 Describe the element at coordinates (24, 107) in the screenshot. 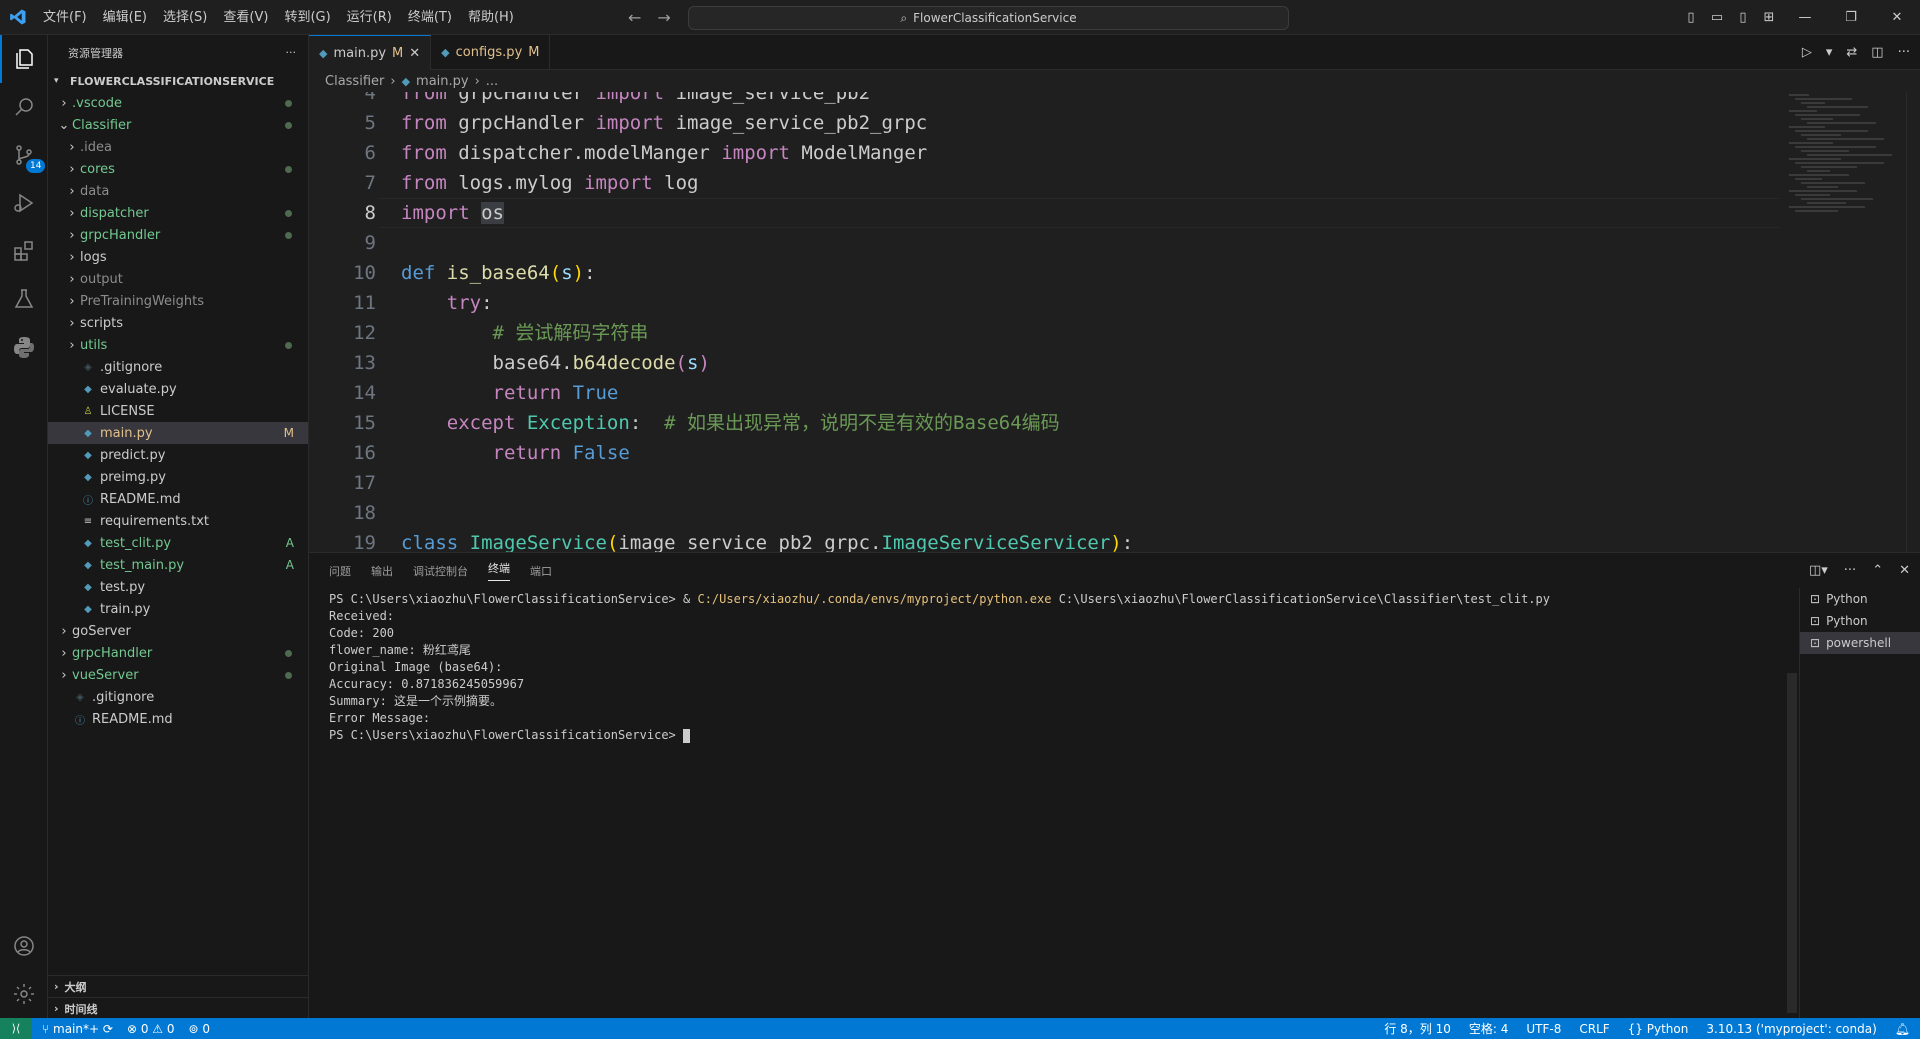

I see `search-icon` at that location.